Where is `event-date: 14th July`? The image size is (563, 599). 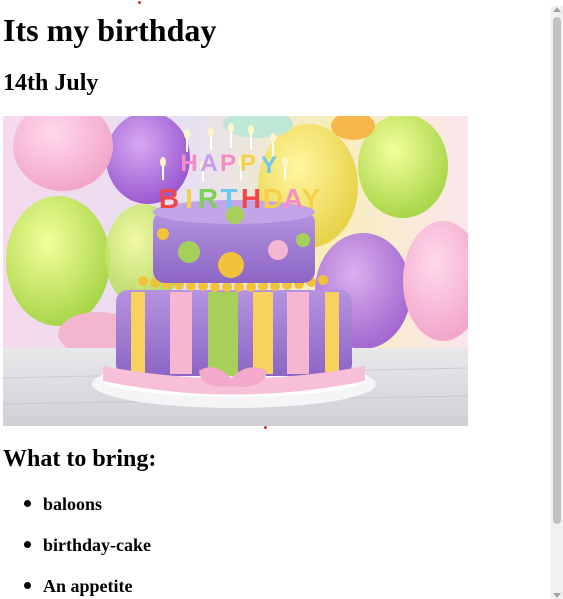
event-date: 14th July is located at coordinates (51, 83).